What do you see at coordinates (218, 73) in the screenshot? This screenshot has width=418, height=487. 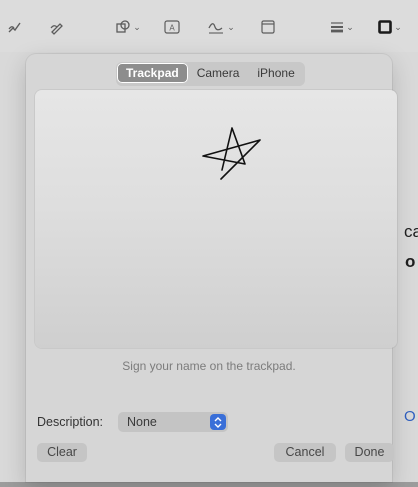 I see `tab-camera: Camera` at bounding box center [218, 73].